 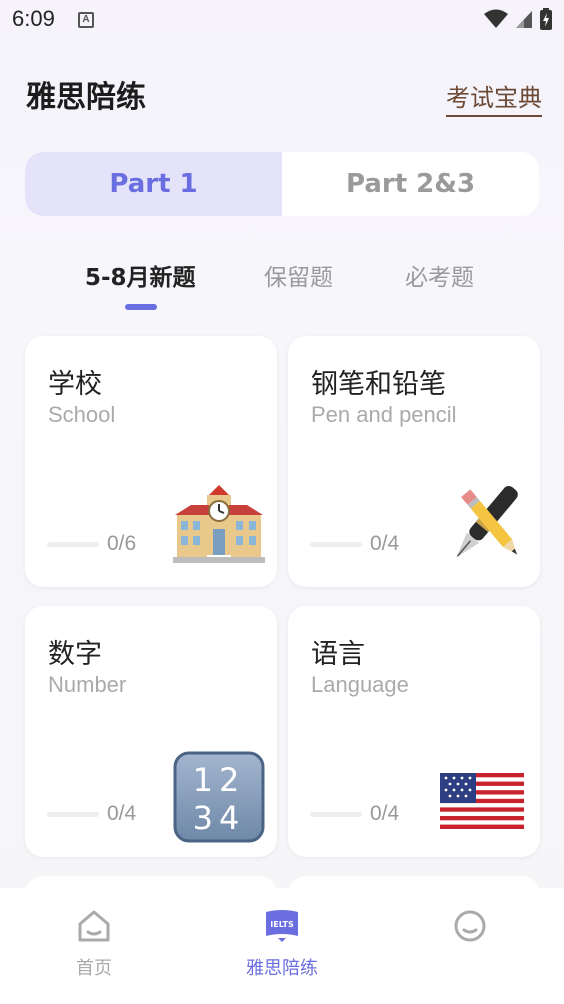 What do you see at coordinates (282, 968) in the screenshot?
I see `nav-ielts-practice-label: 雅思陪练` at bounding box center [282, 968].